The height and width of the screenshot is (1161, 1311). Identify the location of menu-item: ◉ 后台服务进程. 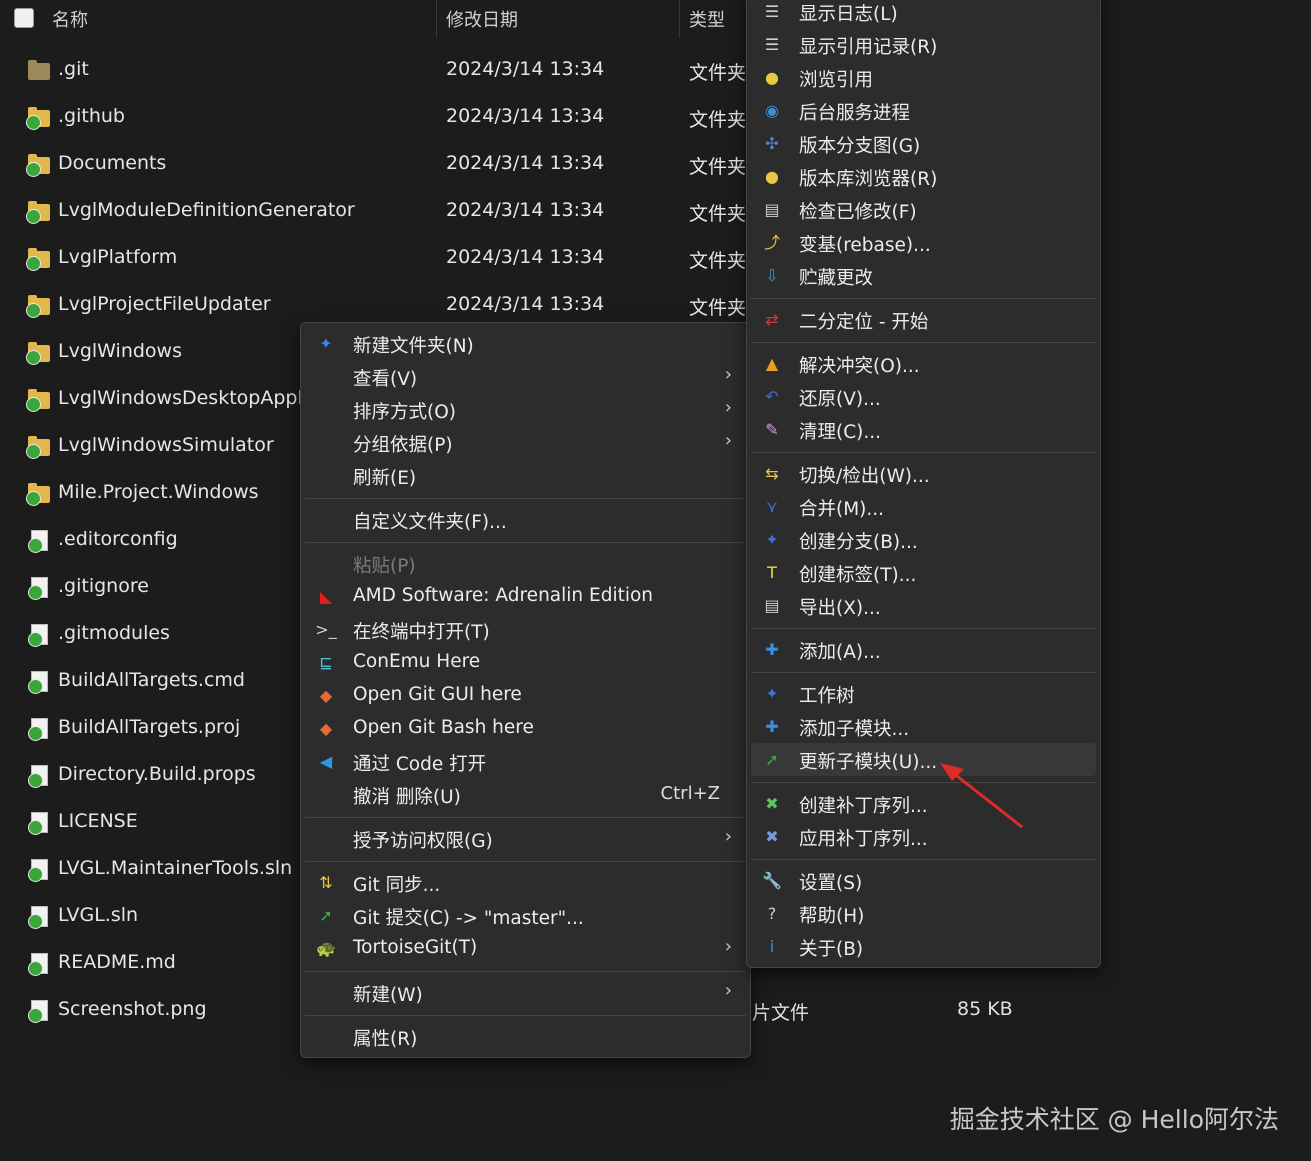
(923, 110).